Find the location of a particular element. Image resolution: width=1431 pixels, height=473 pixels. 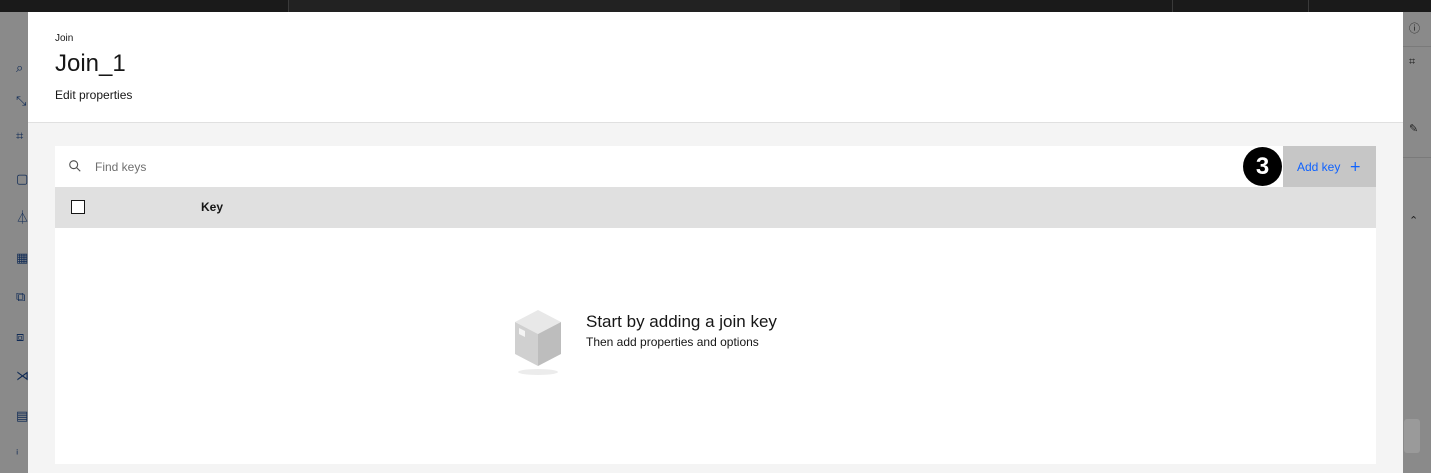

chevron-up-icon: ⌃ is located at coordinates (1414, 220).